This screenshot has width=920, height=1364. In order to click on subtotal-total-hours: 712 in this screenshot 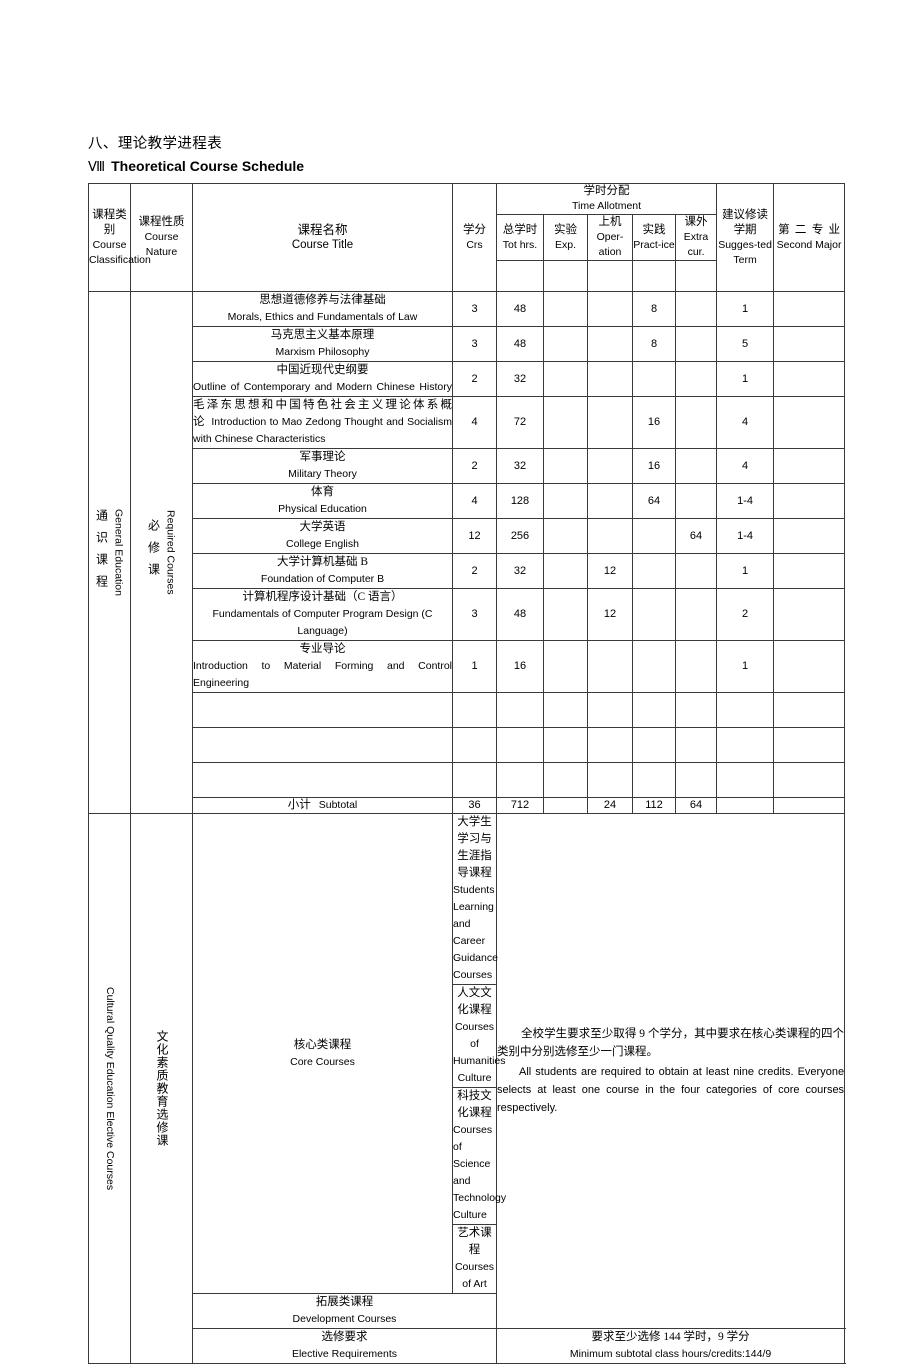, I will do `click(520, 805)`.